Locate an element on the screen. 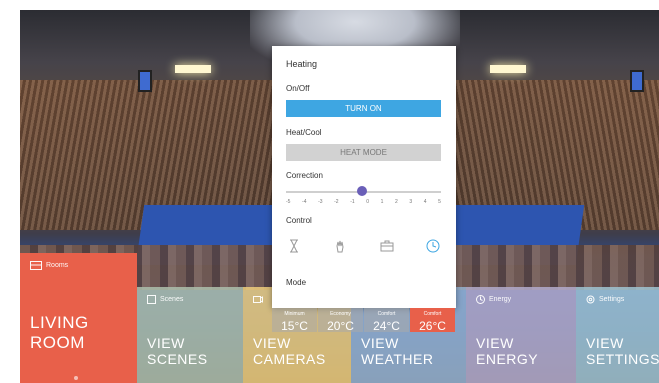 Image resolution: width=659 pixels, height=383 pixels. mode-label: Mode is located at coordinates (296, 282).